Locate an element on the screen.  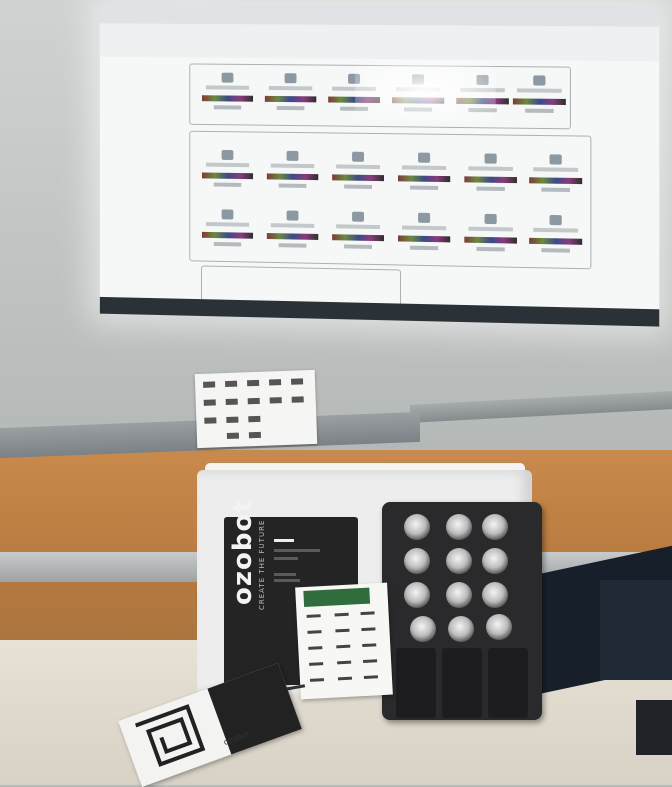
laptop-screen is located at coordinates (636, 630).